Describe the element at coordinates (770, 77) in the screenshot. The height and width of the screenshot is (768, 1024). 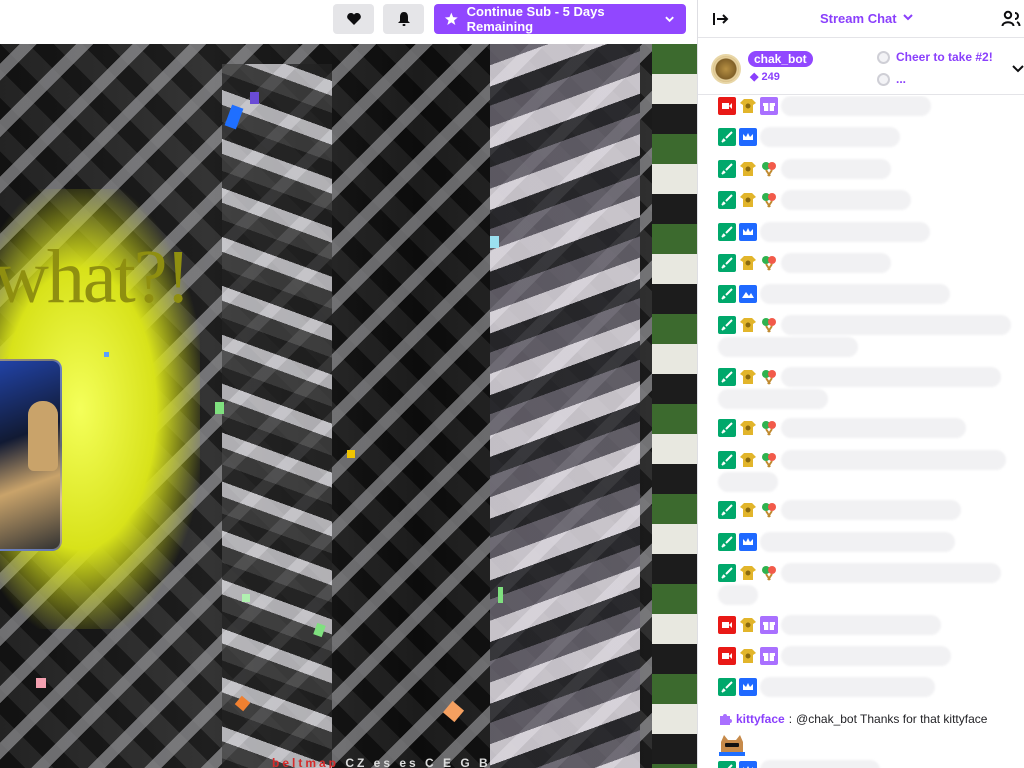
I see `bits-value: 249` at that location.